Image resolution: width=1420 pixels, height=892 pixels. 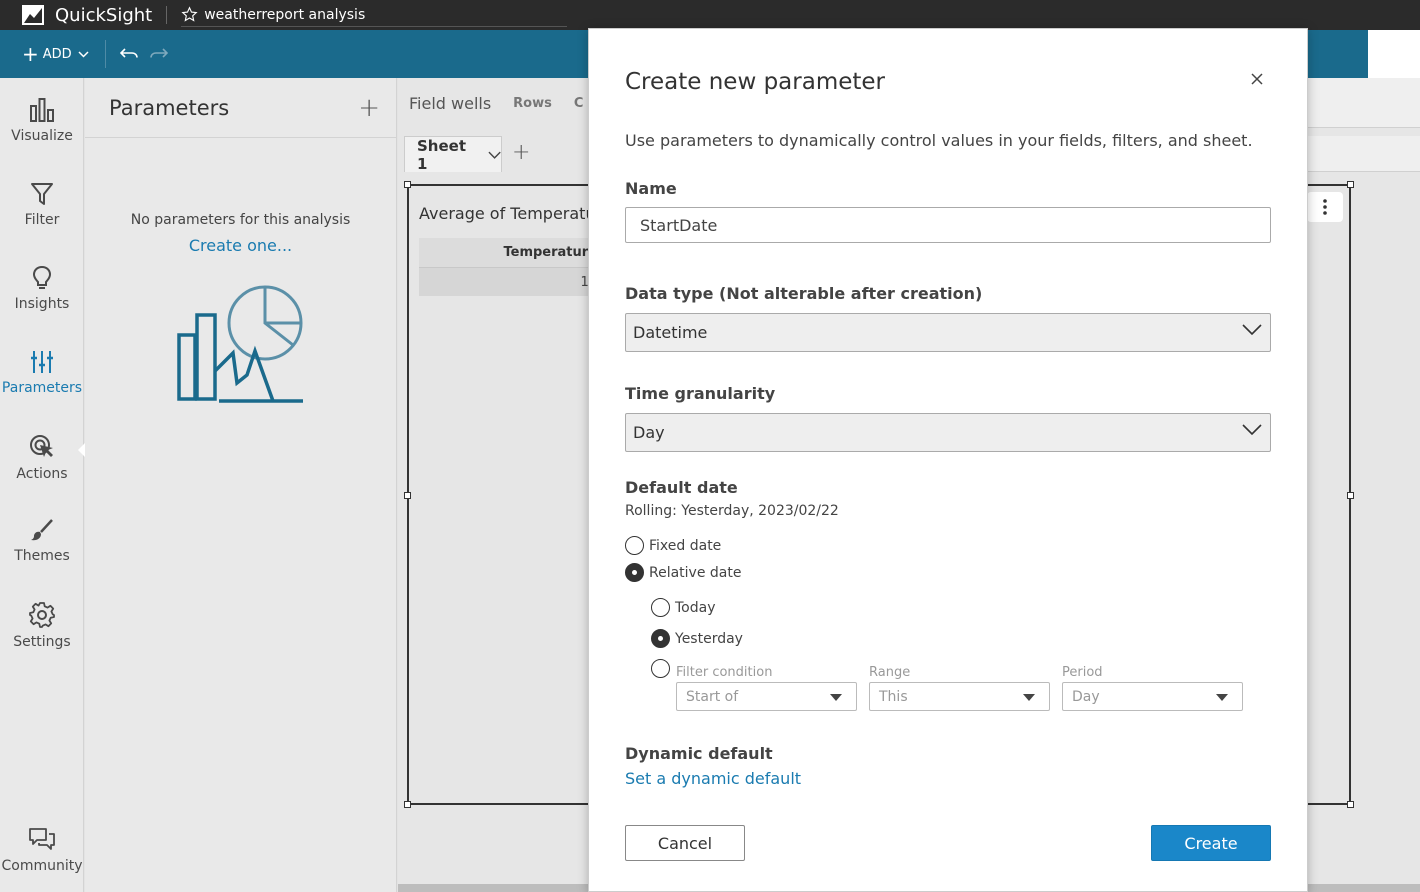 I want to click on today-option: Today, so click(x=683, y=607).